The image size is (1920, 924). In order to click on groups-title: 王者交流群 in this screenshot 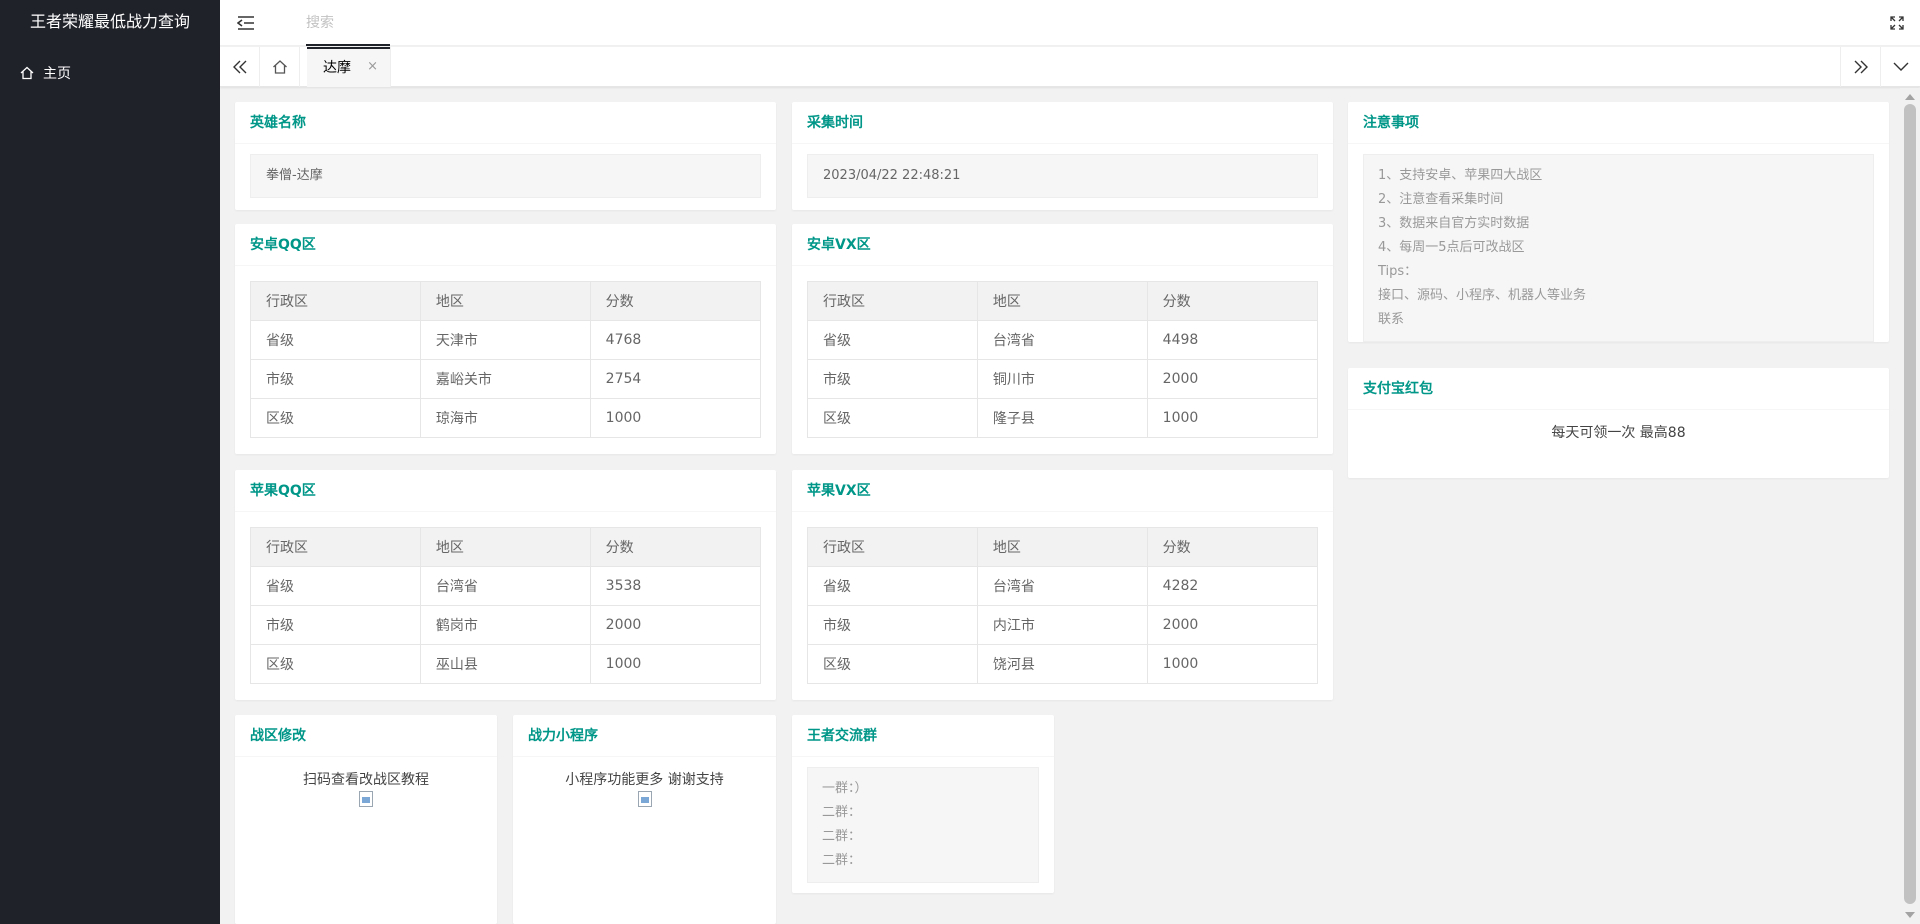, I will do `click(923, 736)`.